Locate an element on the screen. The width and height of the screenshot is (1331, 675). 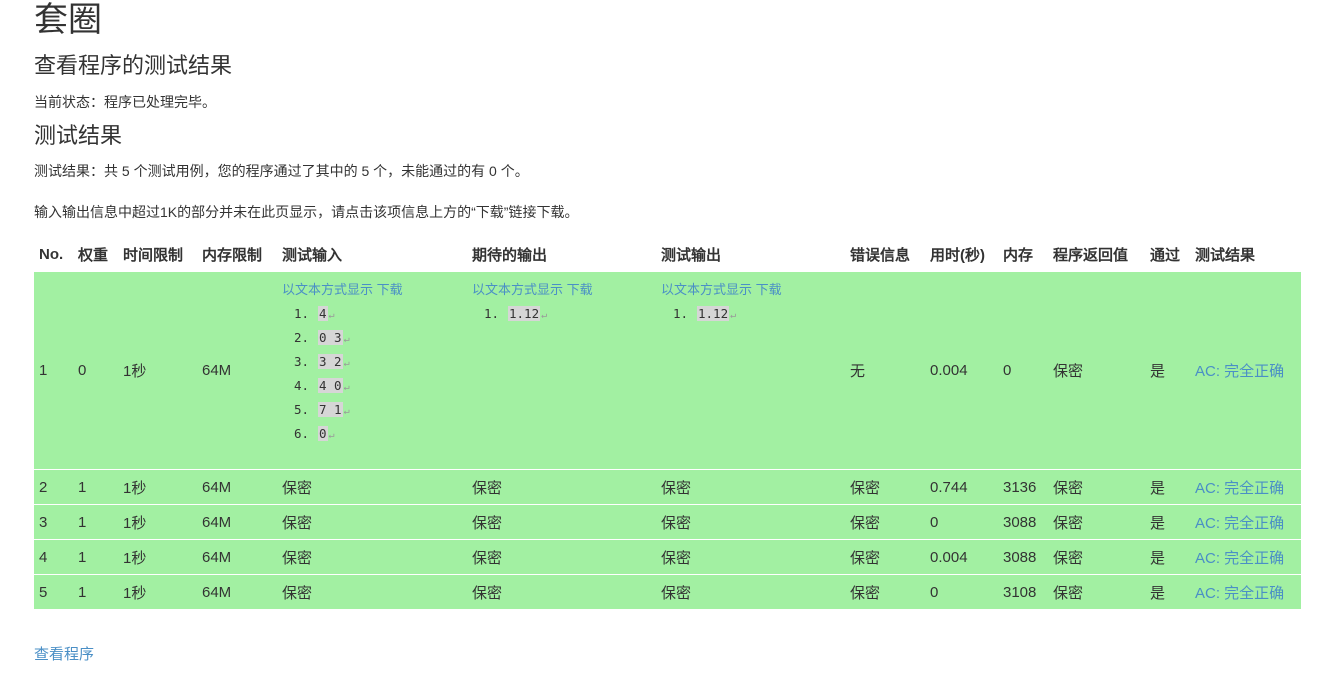
page-title: 套圈 is located at coordinates (68, 20).